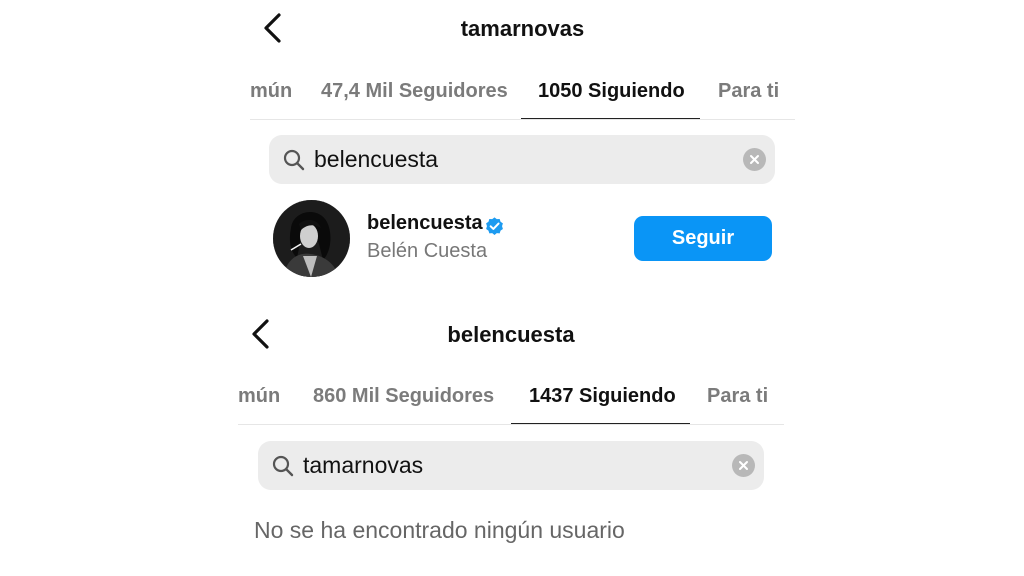  I want to click on tab-following: 1437 Siguiendo, so click(602, 399).